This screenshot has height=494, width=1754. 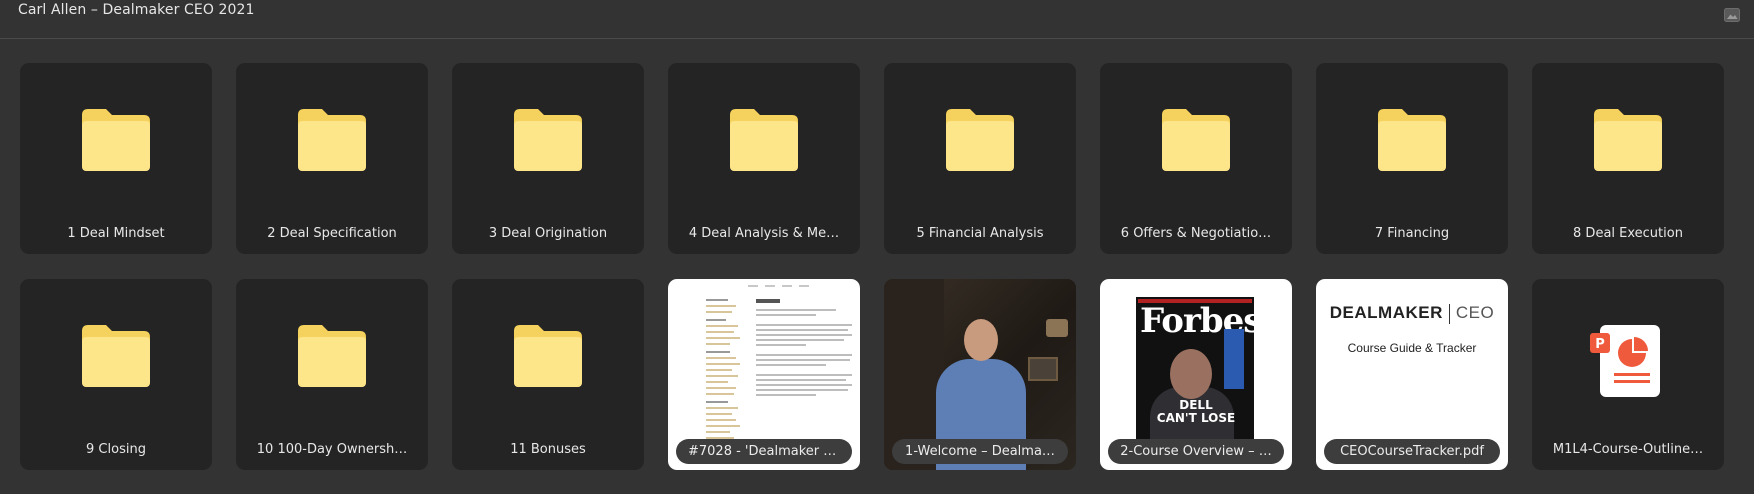 What do you see at coordinates (1412, 451) in the screenshot?
I see `file-label: CEOCourseTracker.pdf` at bounding box center [1412, 451].